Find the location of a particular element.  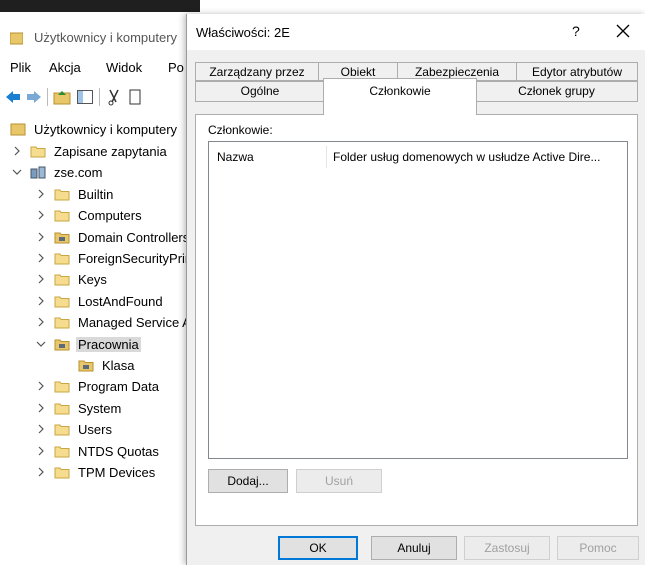

dialog-title: Właściwości: 2E is located at coordinates (243, 32).